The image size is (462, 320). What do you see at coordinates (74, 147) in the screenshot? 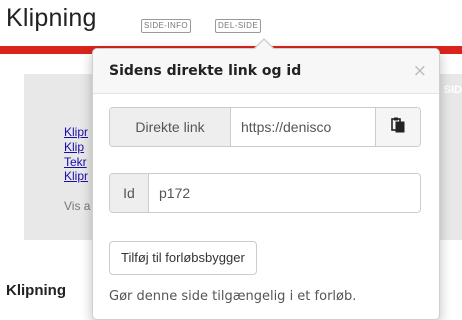
I see `background-link-2: Klip` at bounding box center [74, 147].